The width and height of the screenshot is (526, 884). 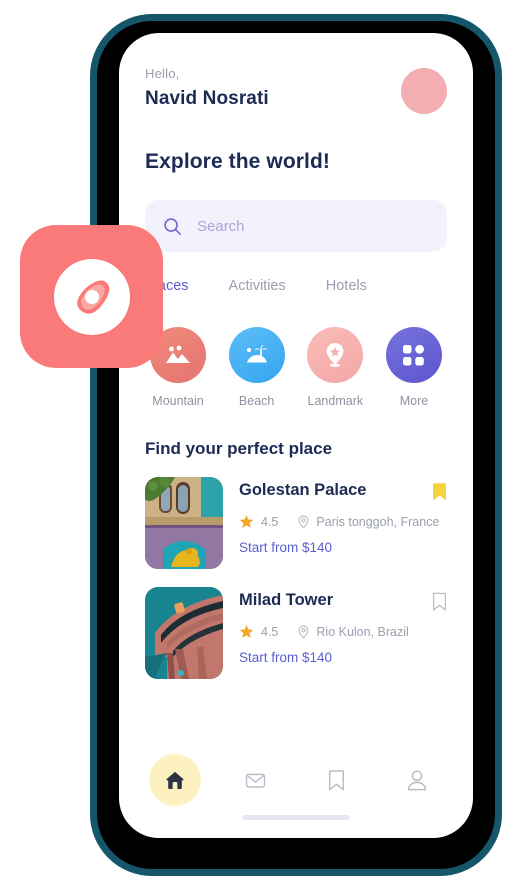 What do you see at coordinates (296, 790) in the screenshot?
I see `bottom-navigation` at bounding box center [296, 790].